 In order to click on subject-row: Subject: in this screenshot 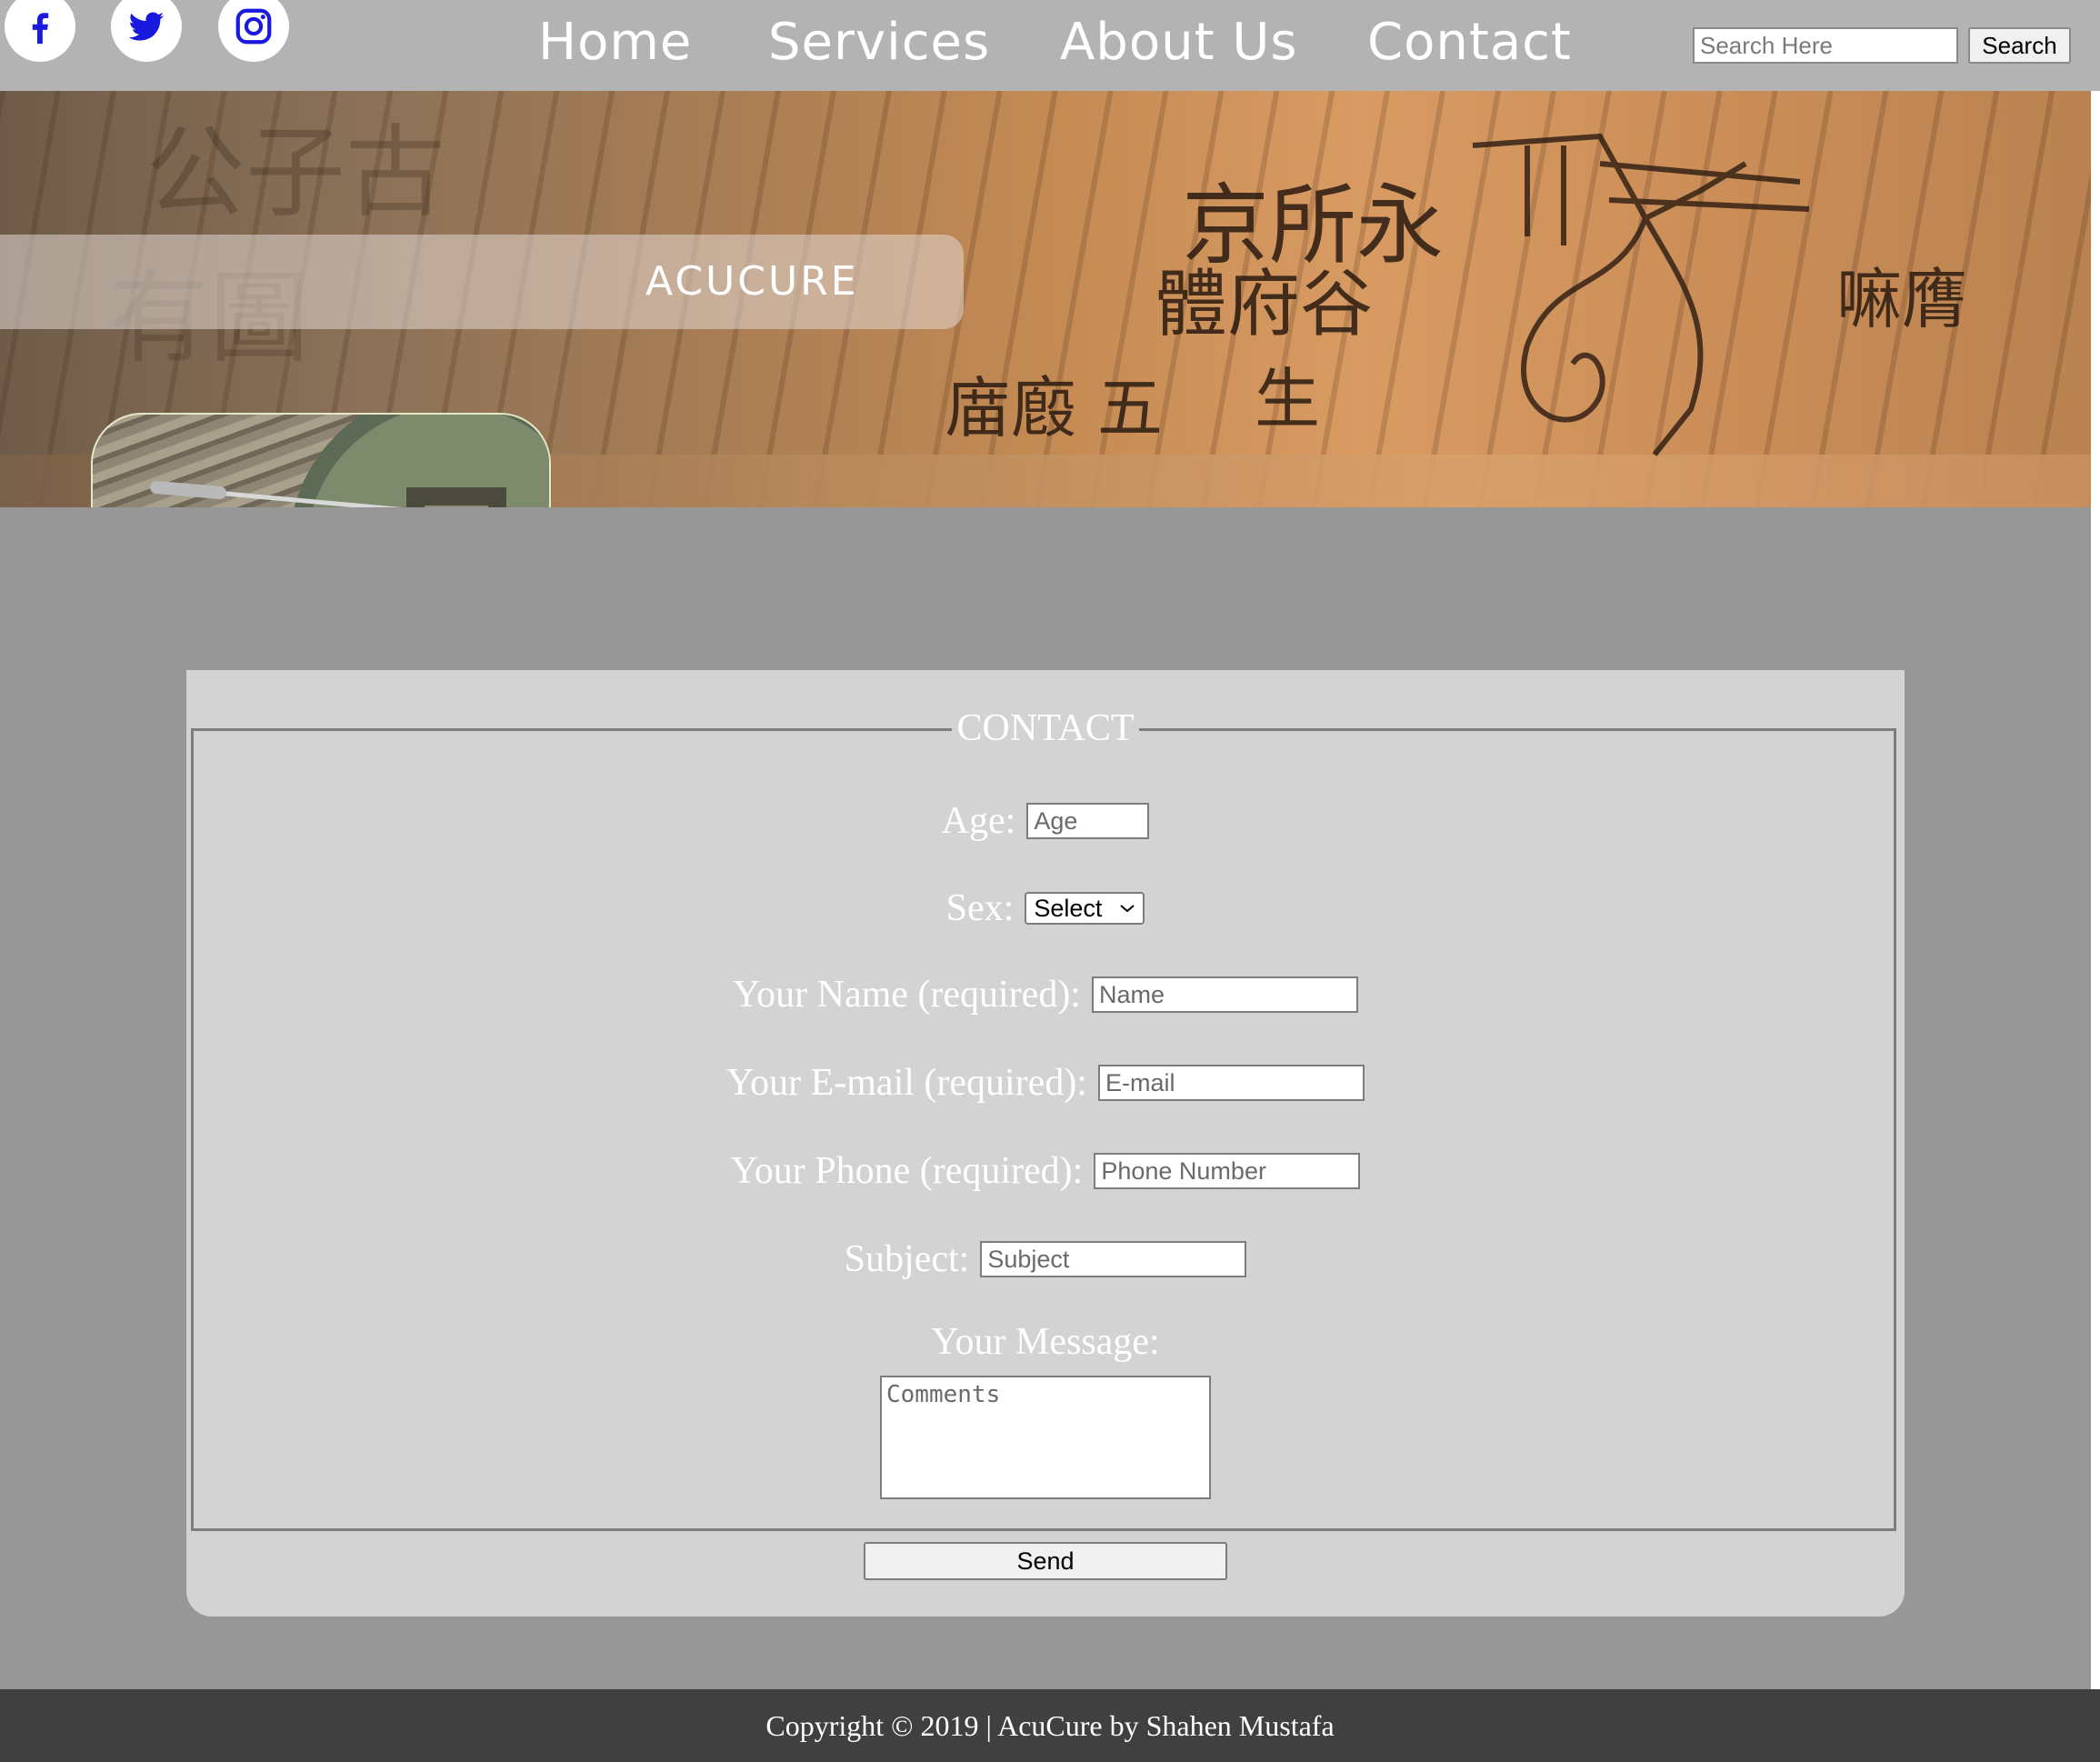, I will do `click(1046, 1259)`.